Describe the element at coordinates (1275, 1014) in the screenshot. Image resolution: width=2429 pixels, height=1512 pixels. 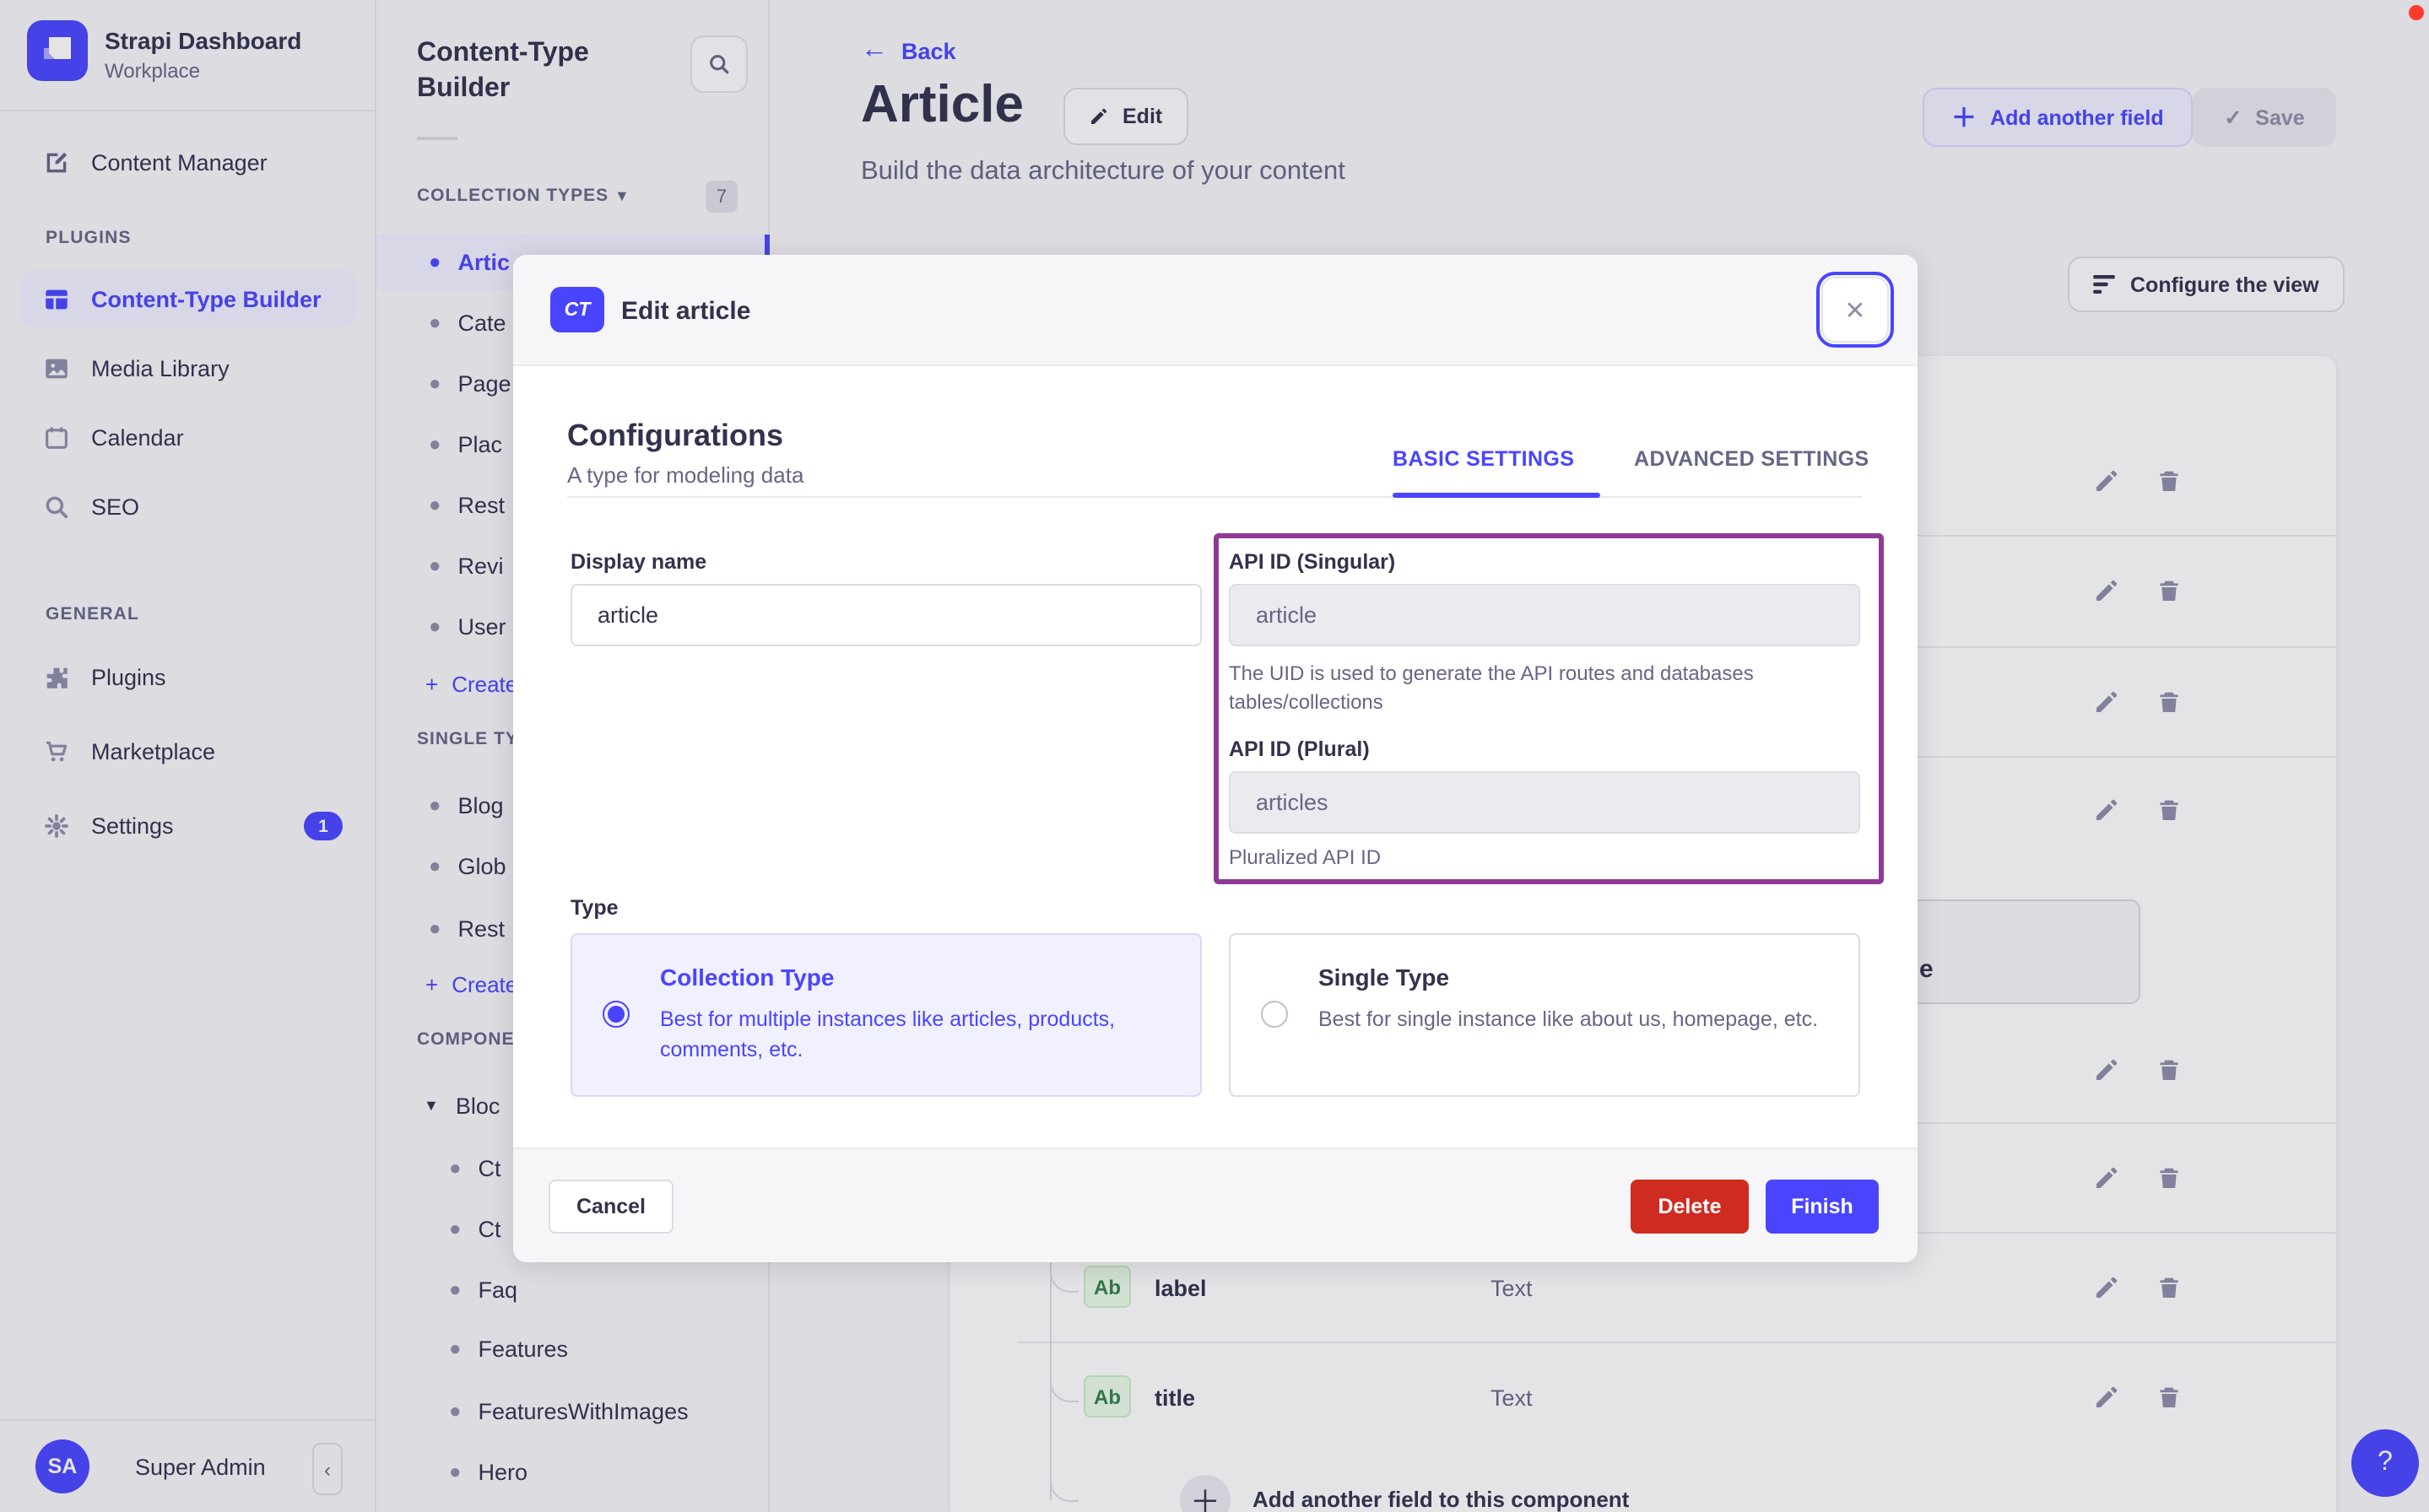
I see `radio-single-type` at that location.